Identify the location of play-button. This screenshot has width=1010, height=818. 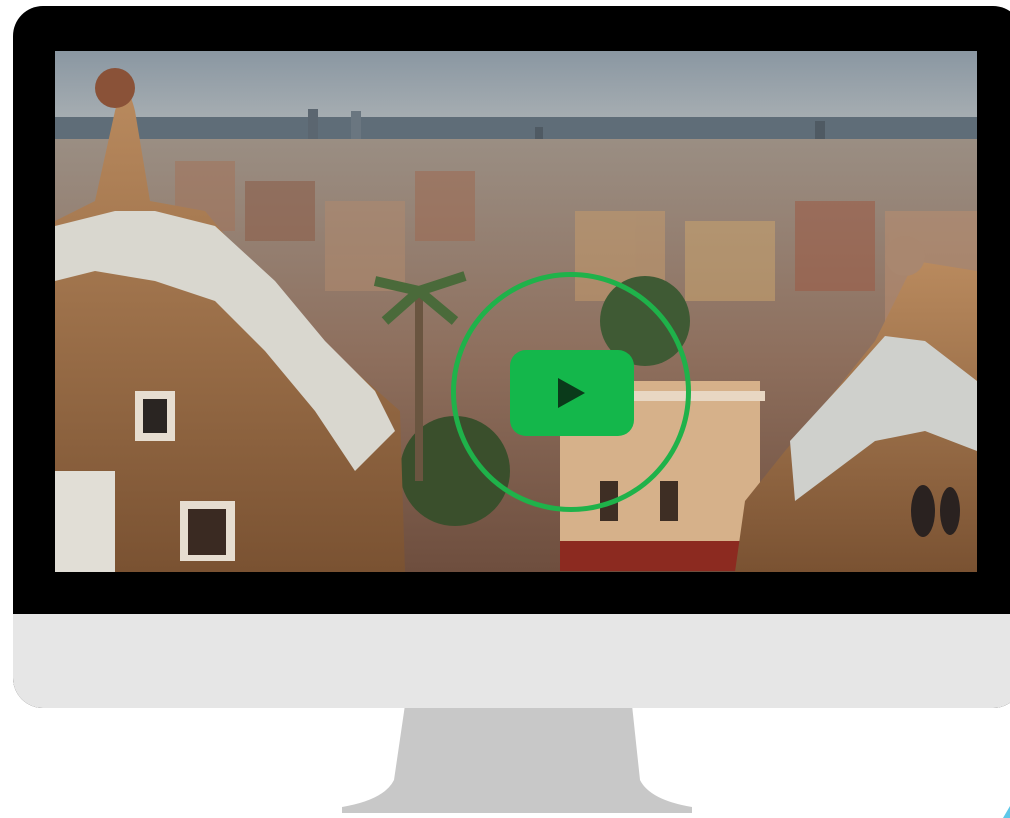
(572, 393).